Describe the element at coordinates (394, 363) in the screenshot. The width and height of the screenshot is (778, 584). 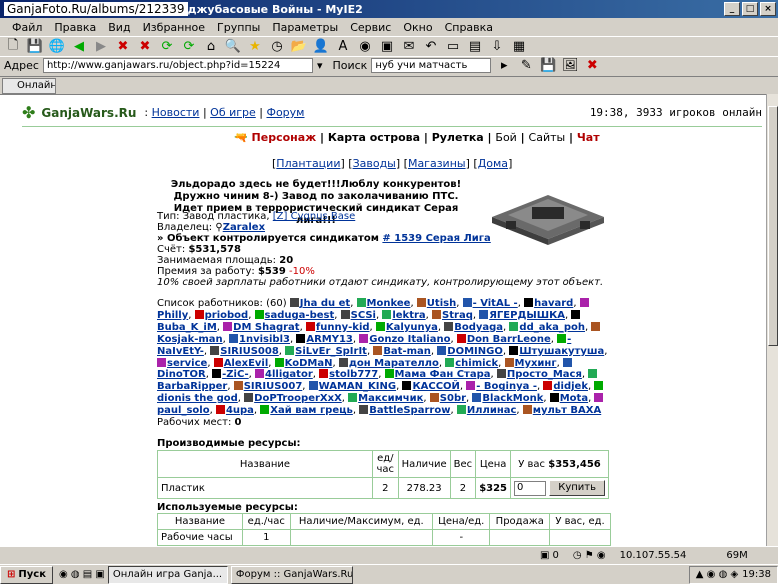
I see `worker-link: дон Марателло` at that location.